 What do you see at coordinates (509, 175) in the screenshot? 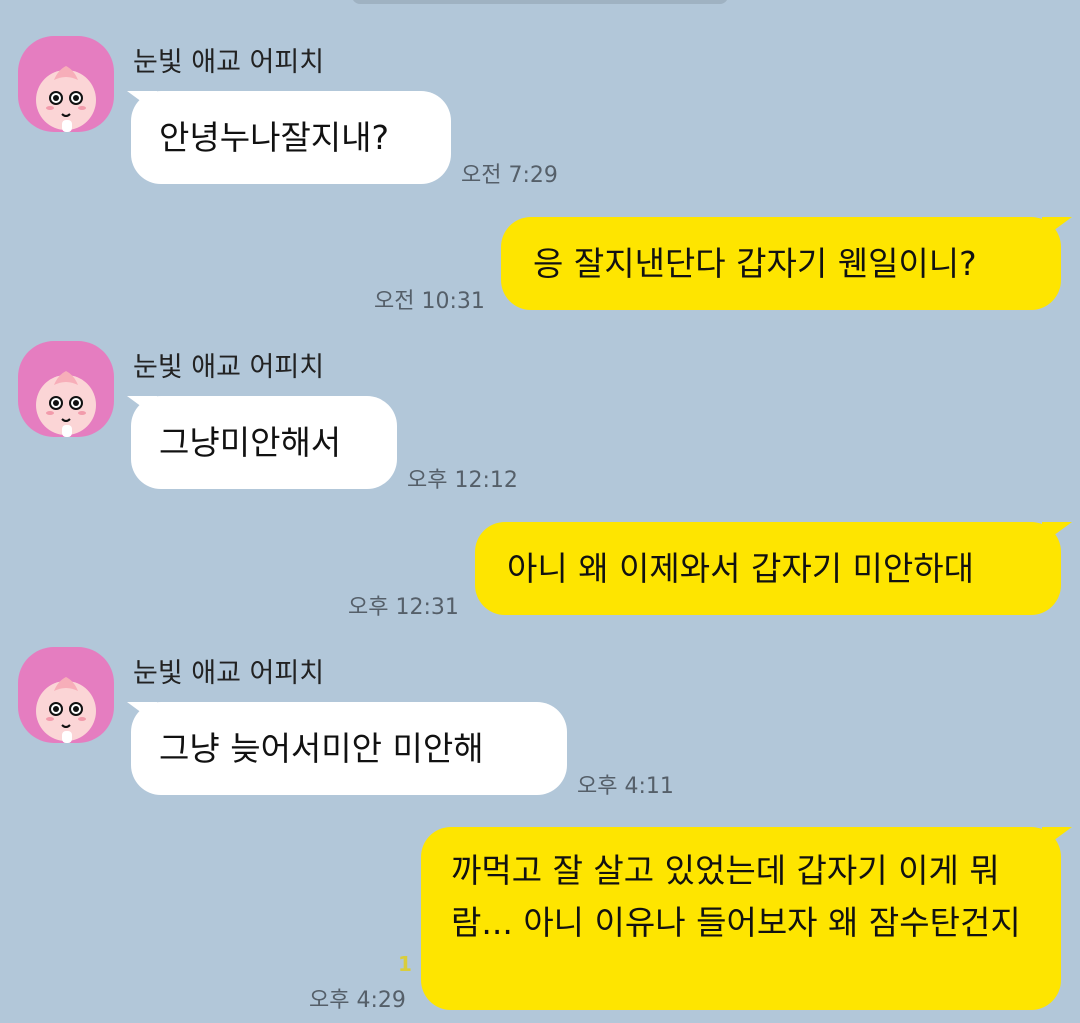
I see `message-timestamp: 오전 7:29` at bounding box center [509, 175].